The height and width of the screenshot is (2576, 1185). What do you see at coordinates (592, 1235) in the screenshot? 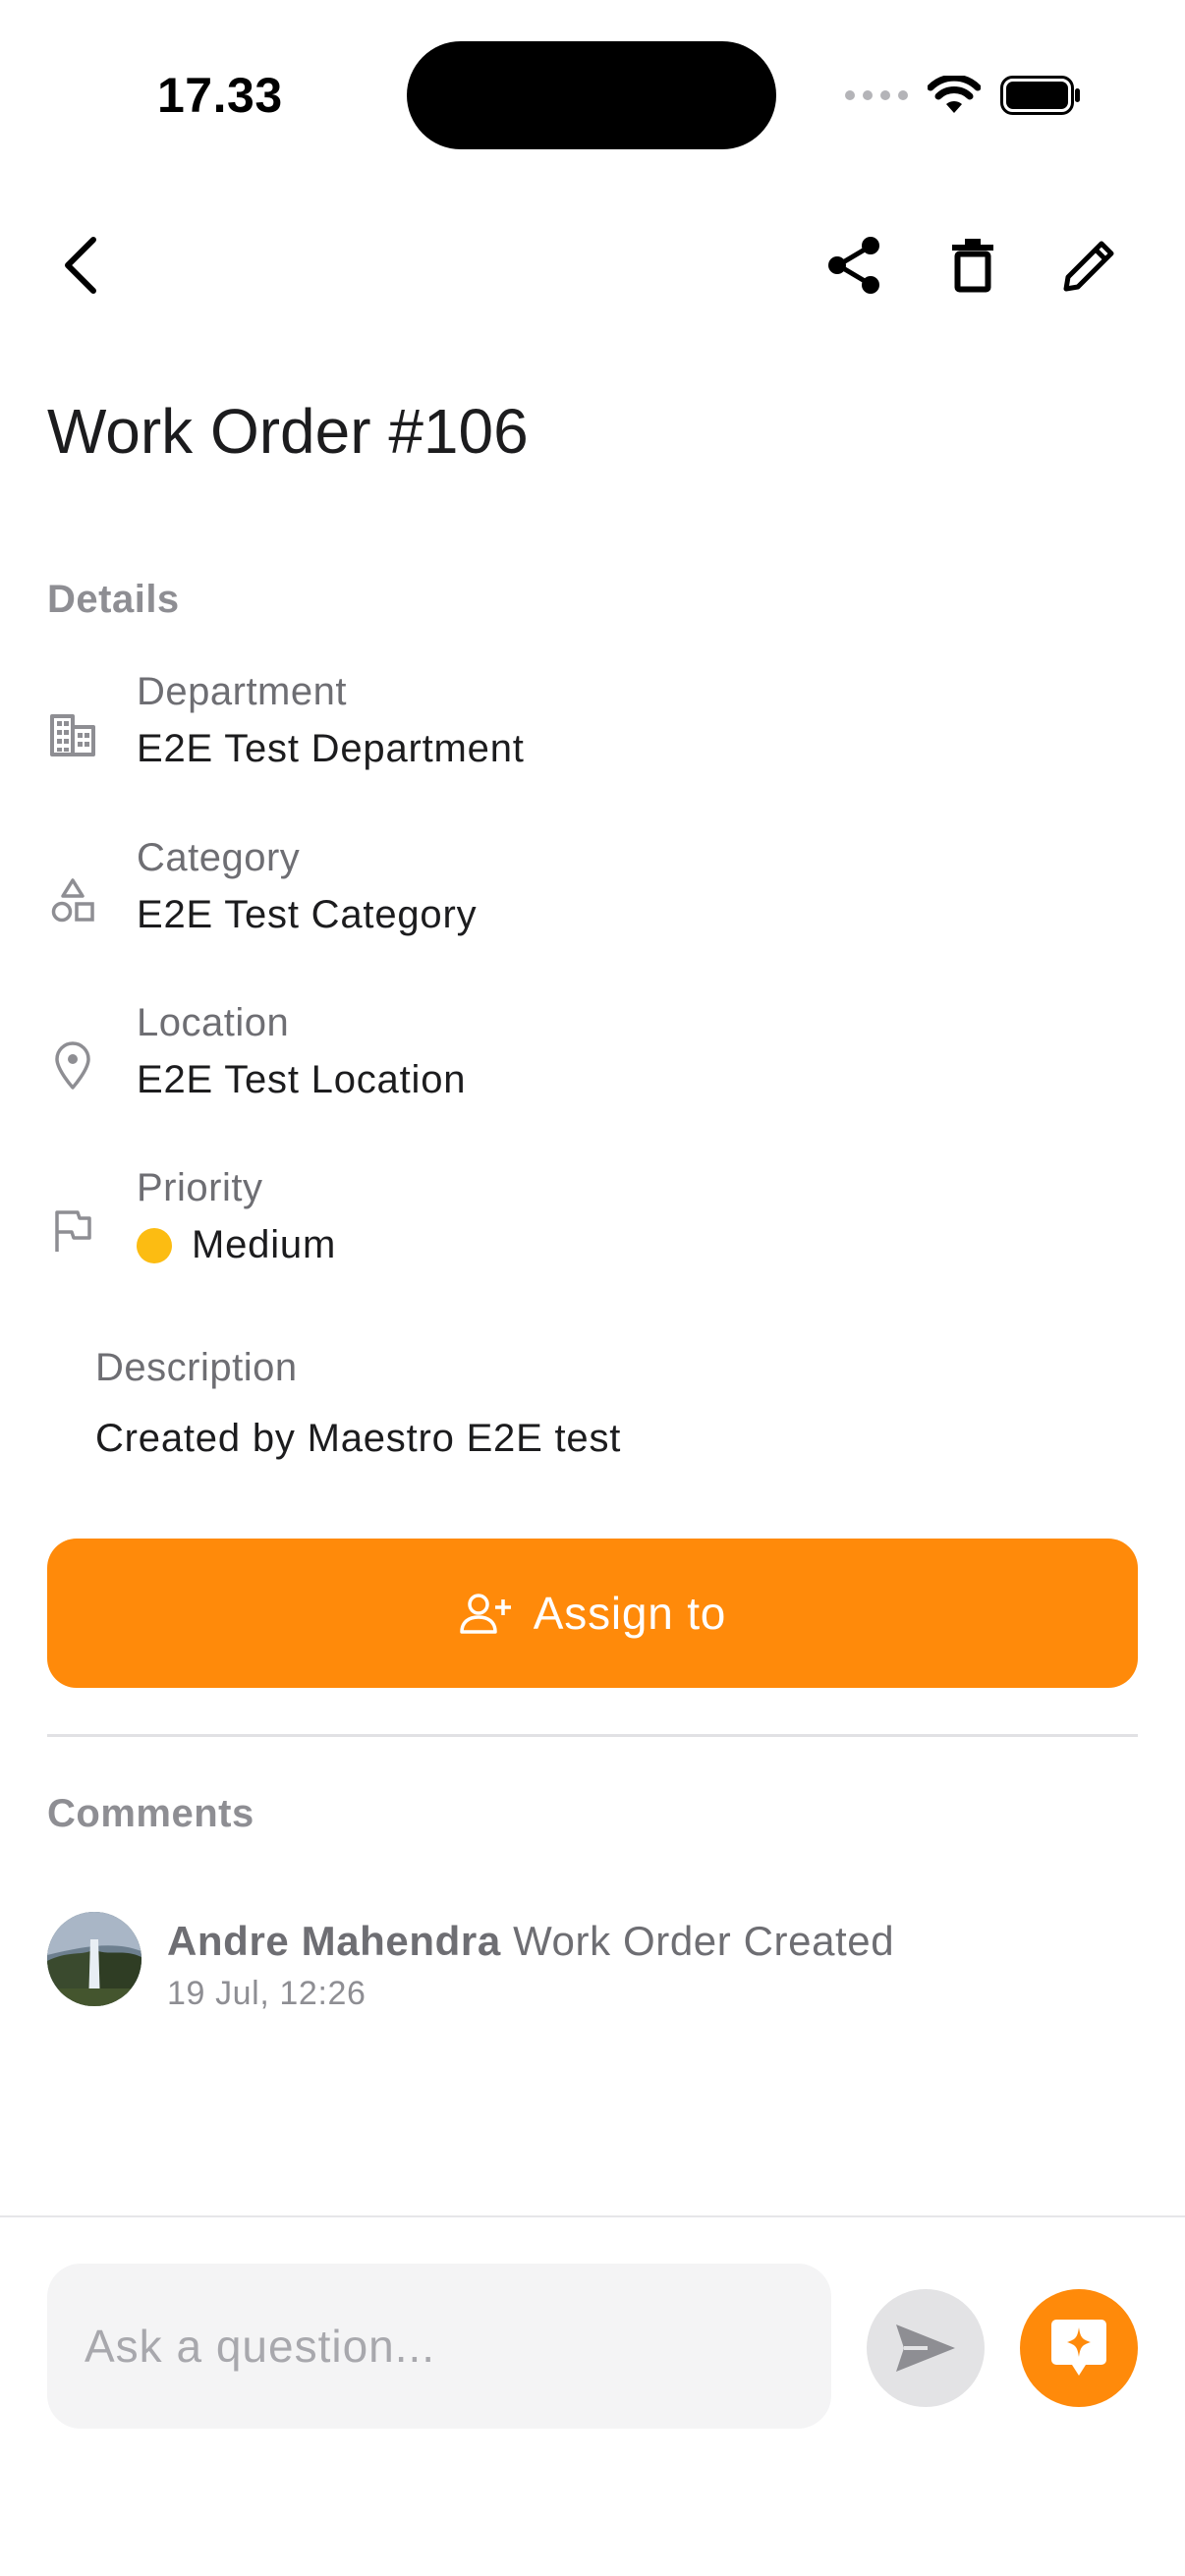
I see `detail-row-priority: Priority Medium` at bounding box center [592, 1235].